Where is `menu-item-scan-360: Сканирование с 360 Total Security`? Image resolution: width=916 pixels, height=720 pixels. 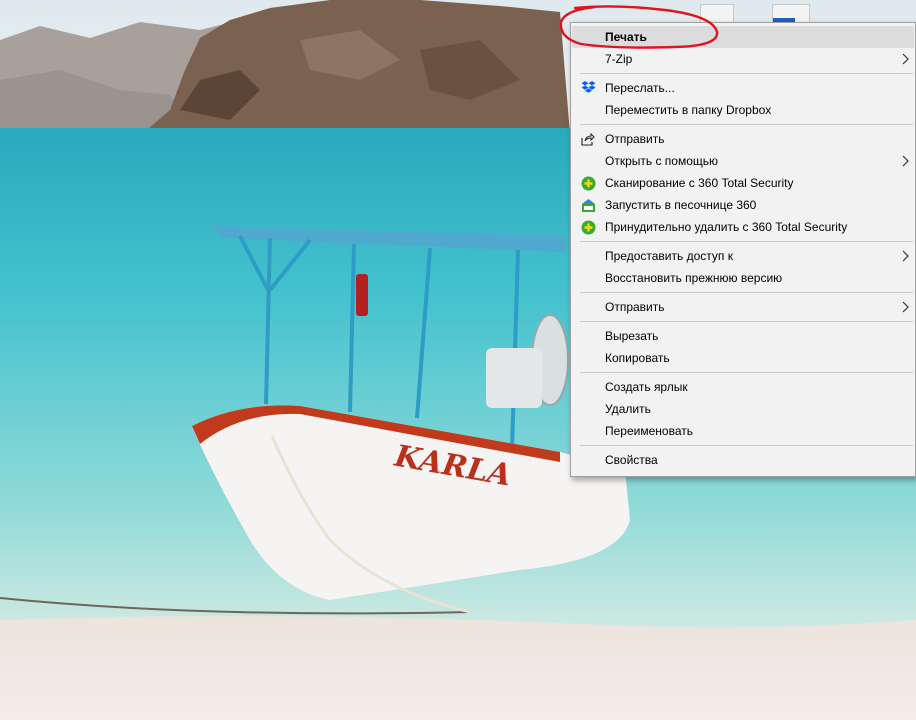
menu-item-scan-360: Сканирование с 360 Total Security is located at coordinates (743, 183).